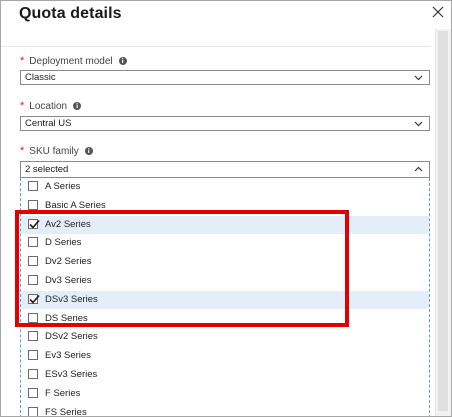  I want to click on sku-option-label: DSv3 Series, so click(71, 299).